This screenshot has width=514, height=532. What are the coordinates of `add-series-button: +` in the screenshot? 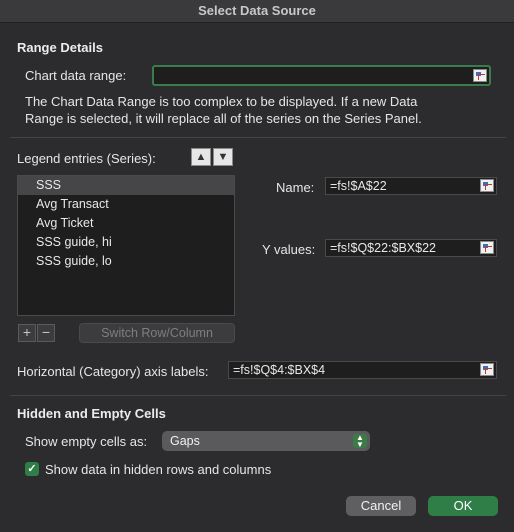 It's located at (27, 333).